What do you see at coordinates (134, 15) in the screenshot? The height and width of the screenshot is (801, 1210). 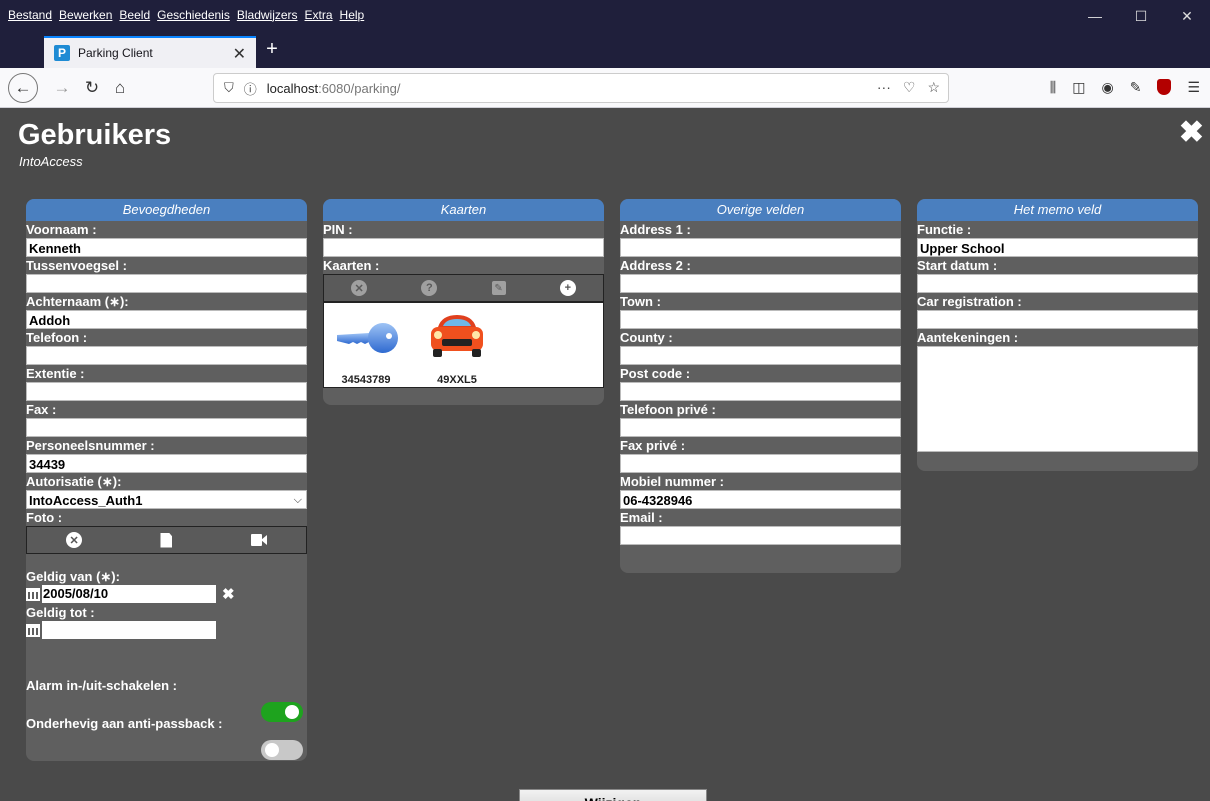 I see `menu-beeld: Beeld` at bounding box center [134, 15].